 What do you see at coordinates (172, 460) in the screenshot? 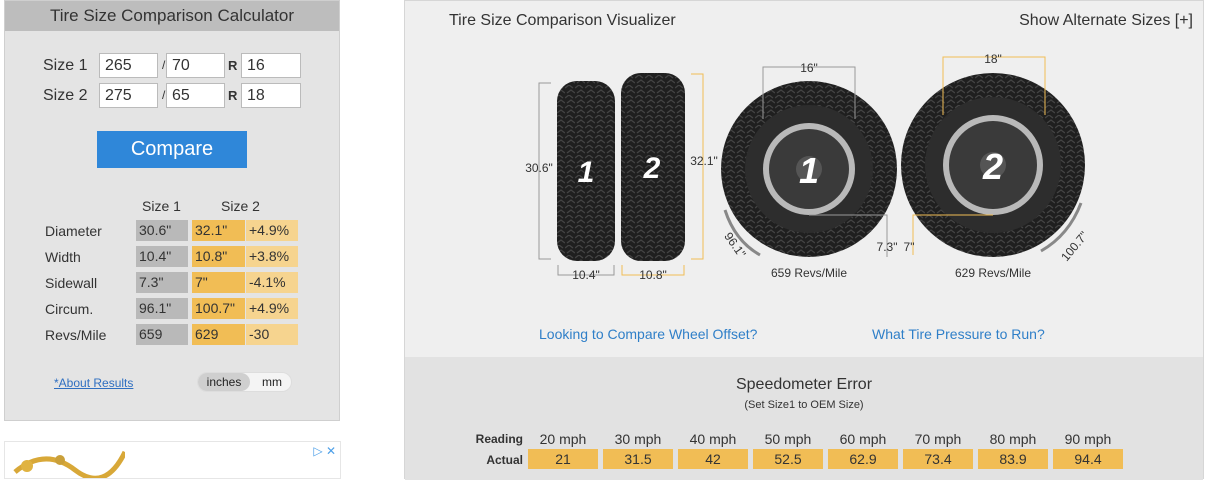
I see `advertisement: ▷ ✕` at bounding box center [172, 460].